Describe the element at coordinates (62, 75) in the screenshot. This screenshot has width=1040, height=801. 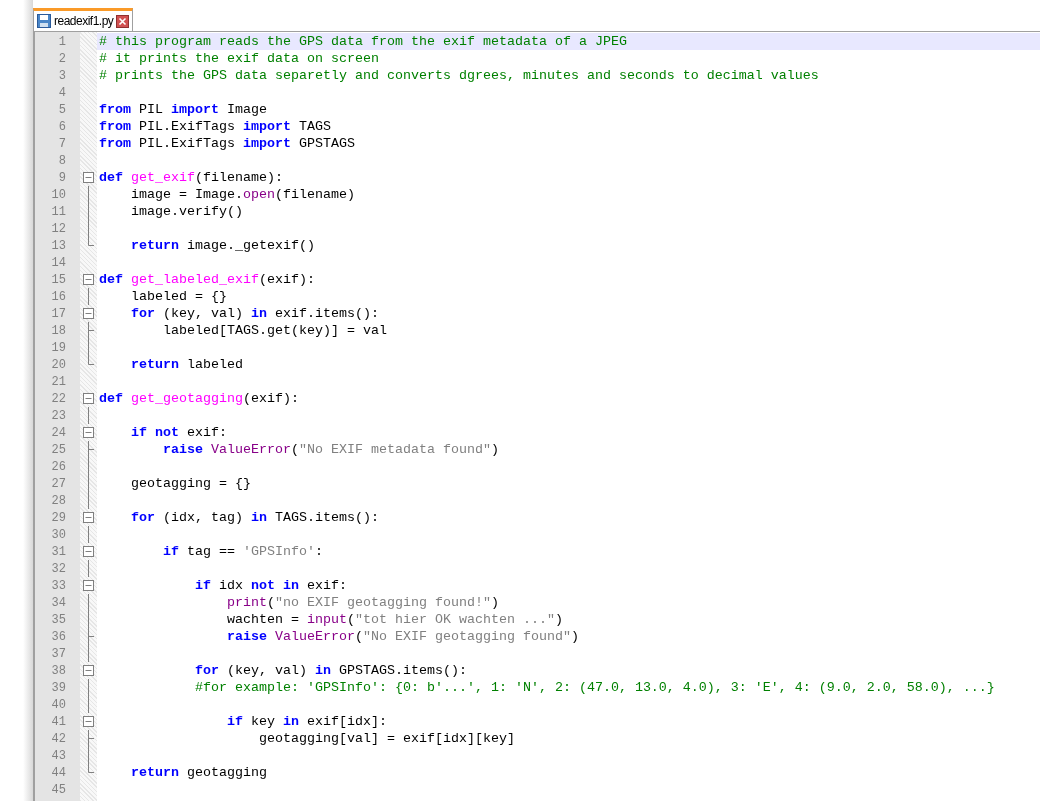
I see `line-number: 3` at that location.